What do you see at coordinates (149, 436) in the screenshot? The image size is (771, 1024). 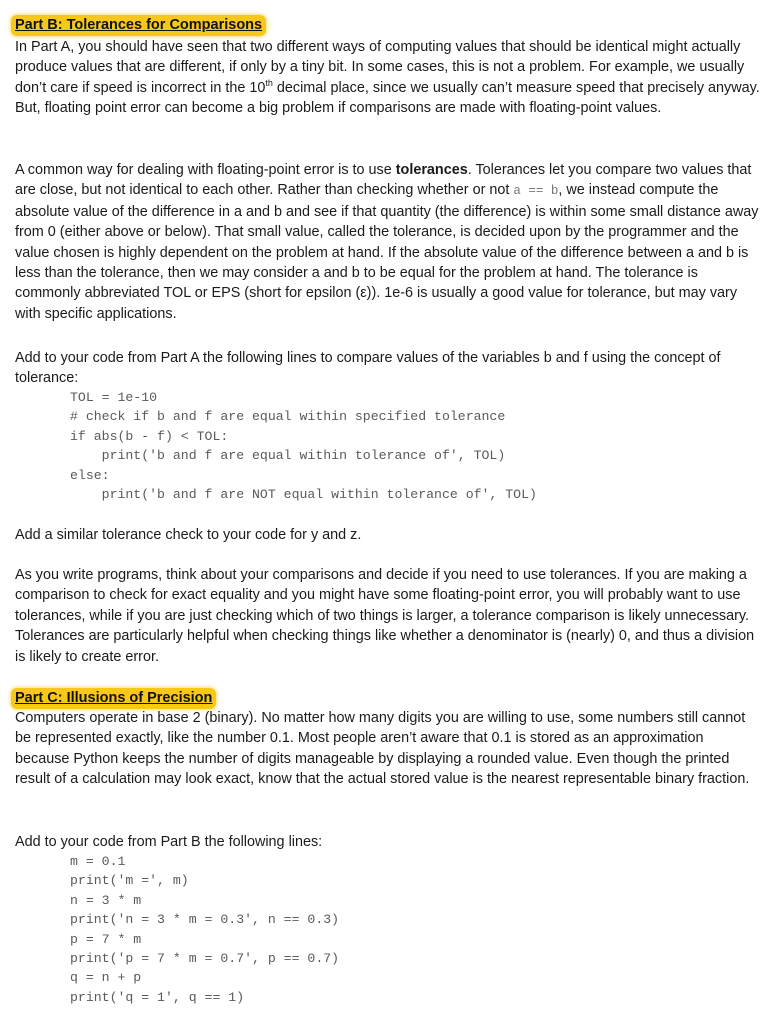 I see `code-line: if abs(b - f) < TOL:` at bounding box center [149, 436].